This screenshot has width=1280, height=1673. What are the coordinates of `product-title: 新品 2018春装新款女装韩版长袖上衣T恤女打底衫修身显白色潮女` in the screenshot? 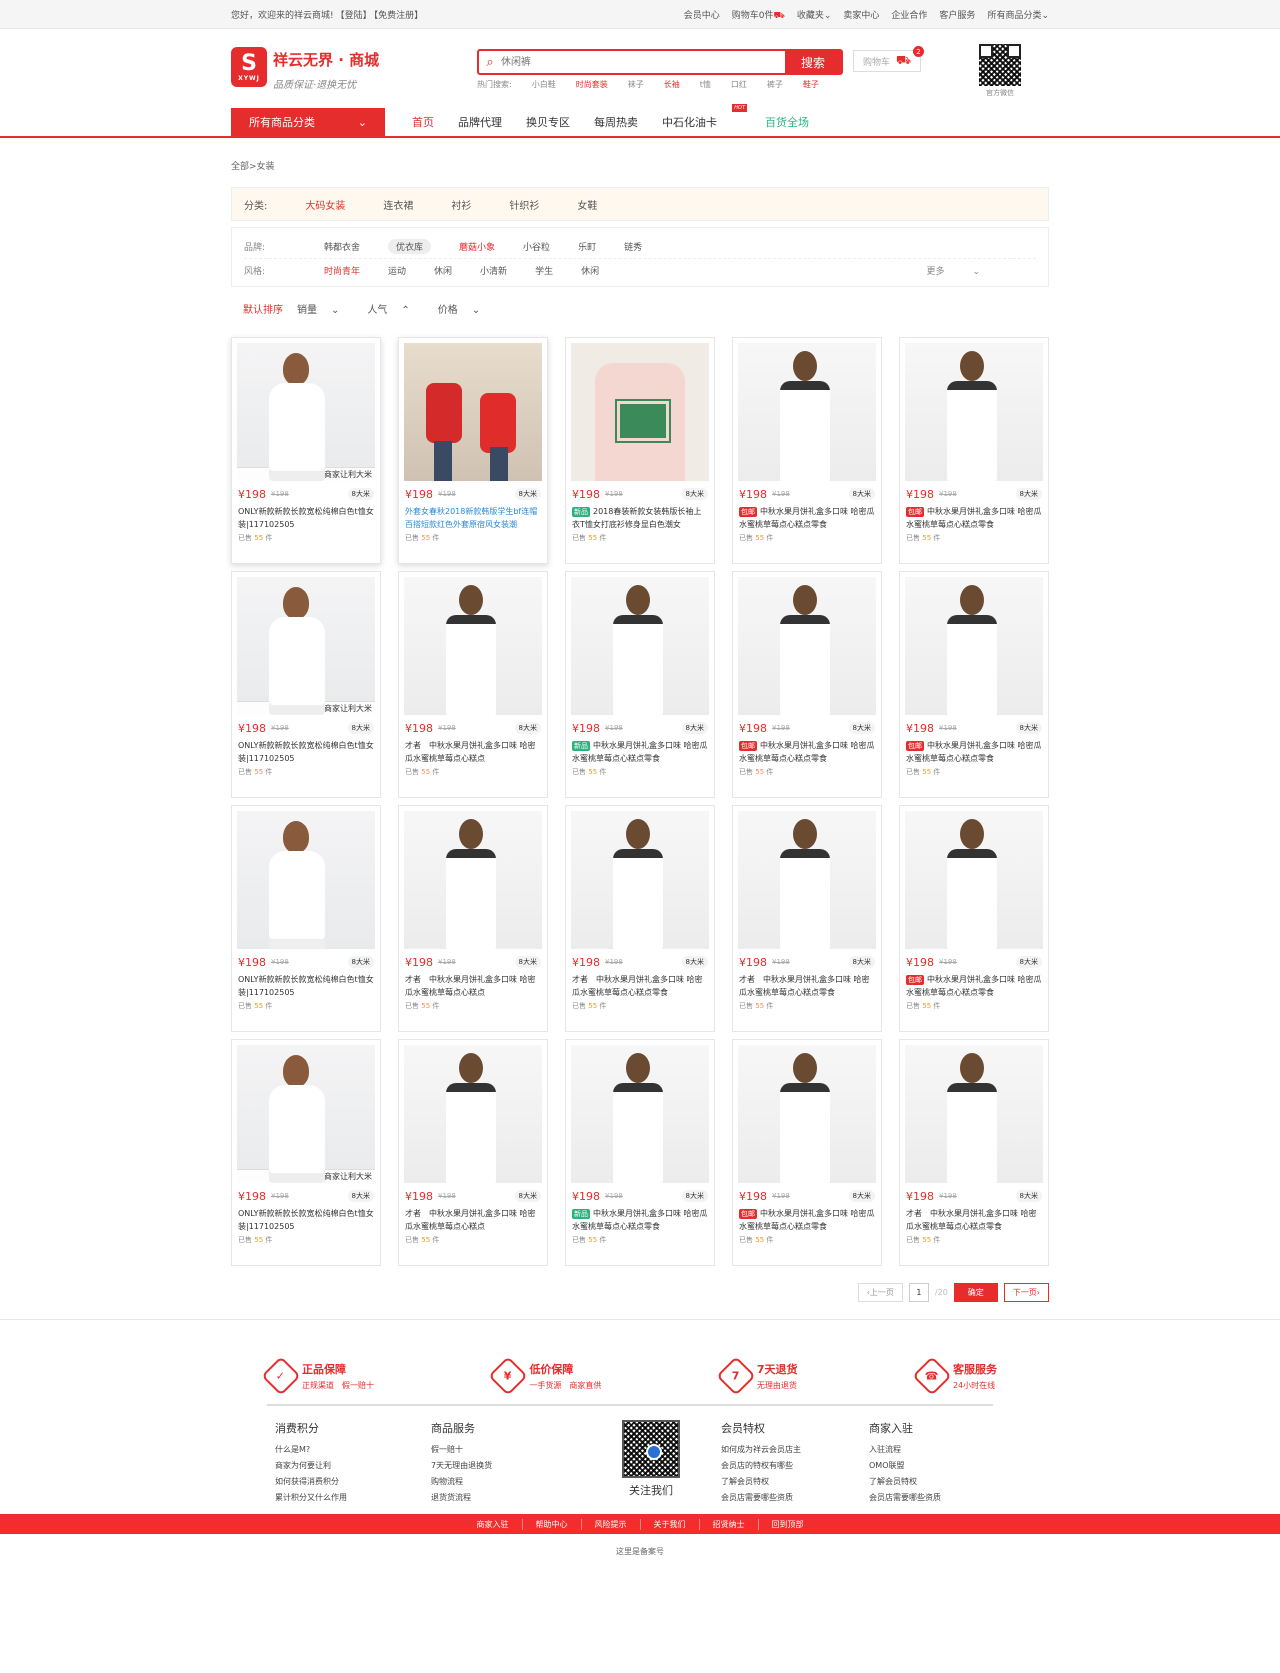 It's located at (640, 518).